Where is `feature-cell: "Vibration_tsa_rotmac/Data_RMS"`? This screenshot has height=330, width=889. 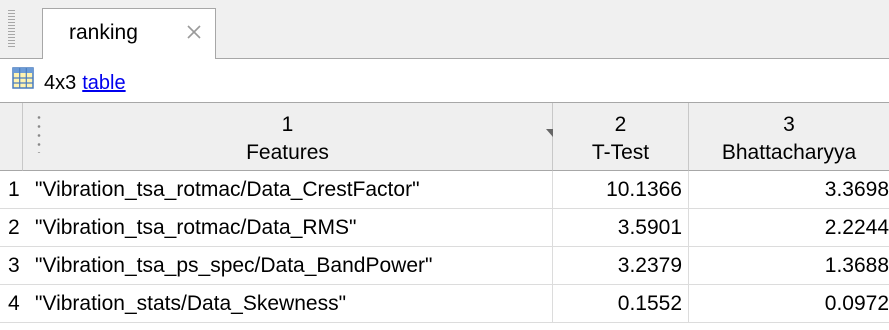
feature-cell: "Vibration_tsa_rotmac/Data_RMS" is located at coordinates (288, 227).